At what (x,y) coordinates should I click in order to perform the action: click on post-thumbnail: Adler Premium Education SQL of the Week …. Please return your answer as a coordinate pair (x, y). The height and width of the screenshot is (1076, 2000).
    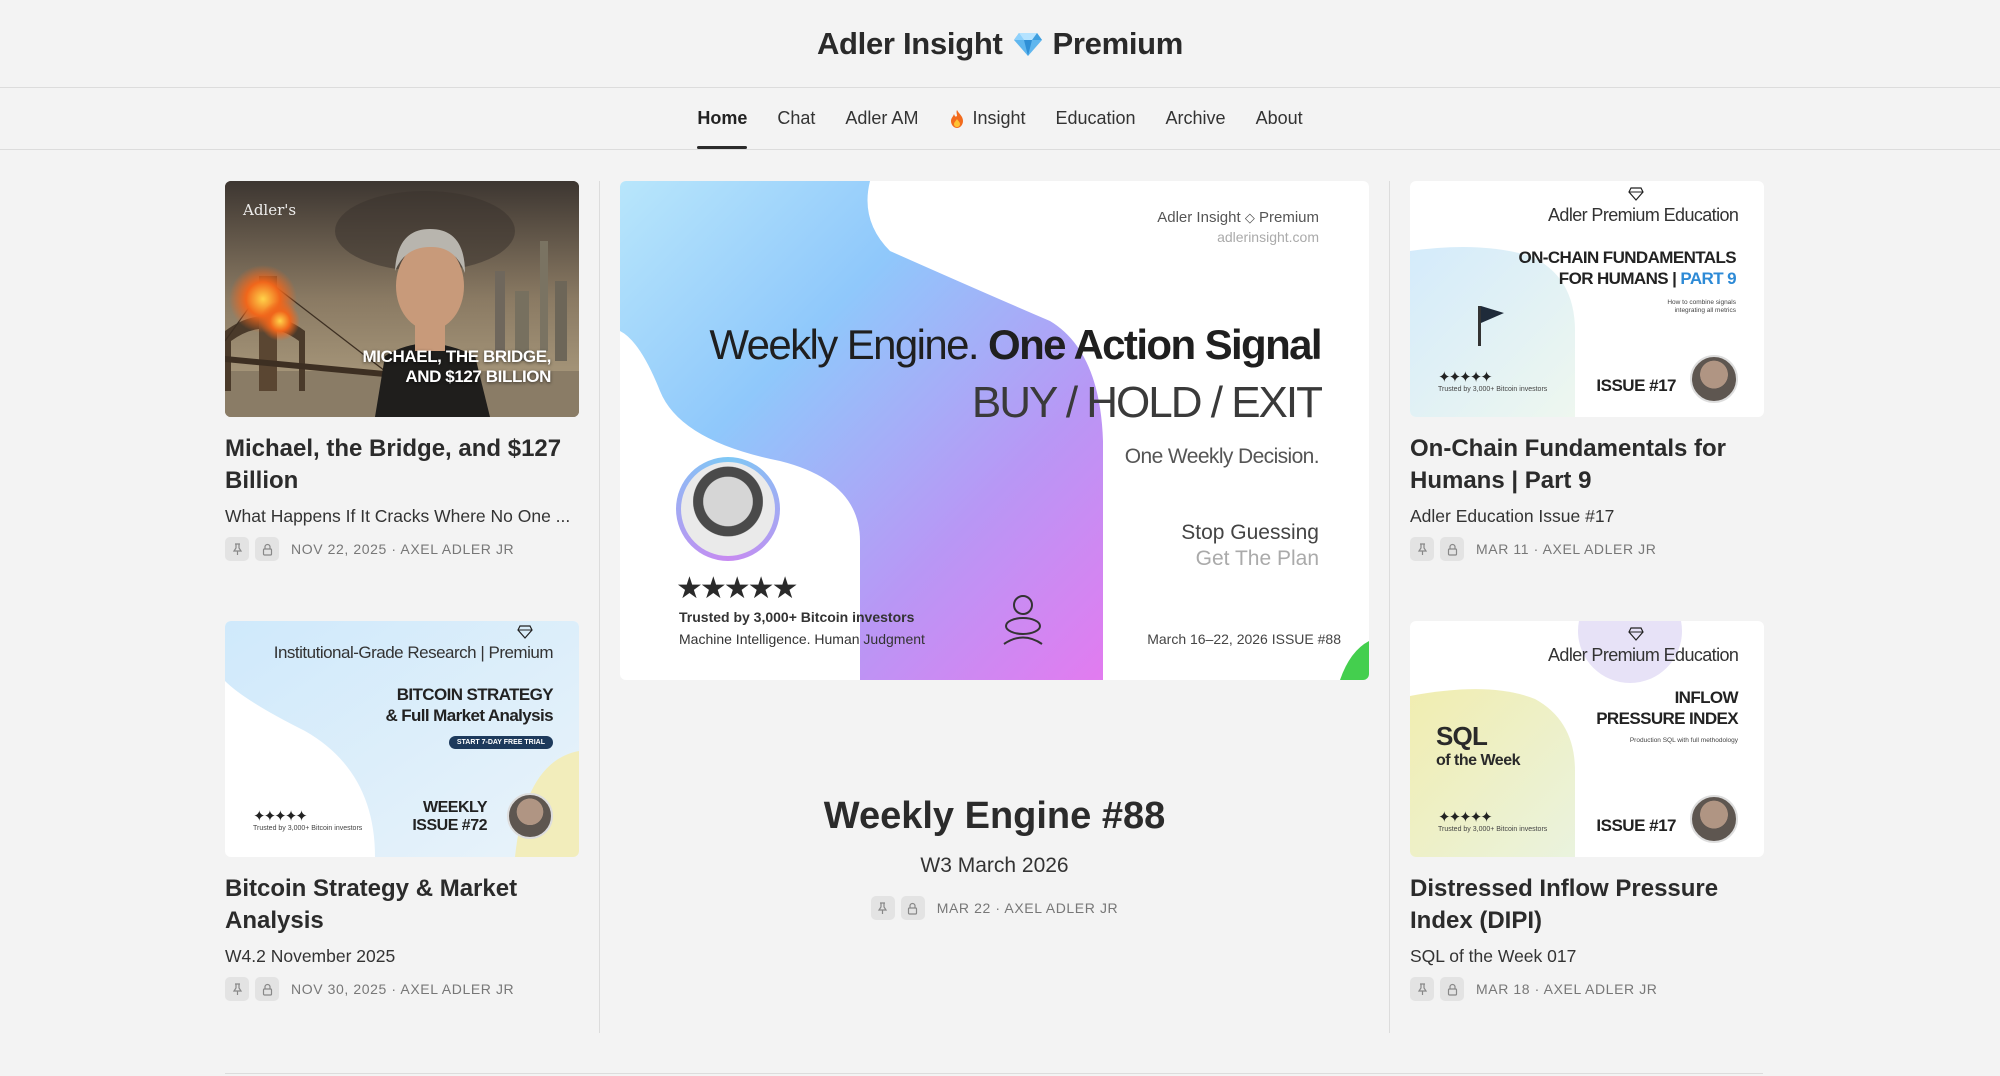
    Looking at the image, I should click on (1587, 739).